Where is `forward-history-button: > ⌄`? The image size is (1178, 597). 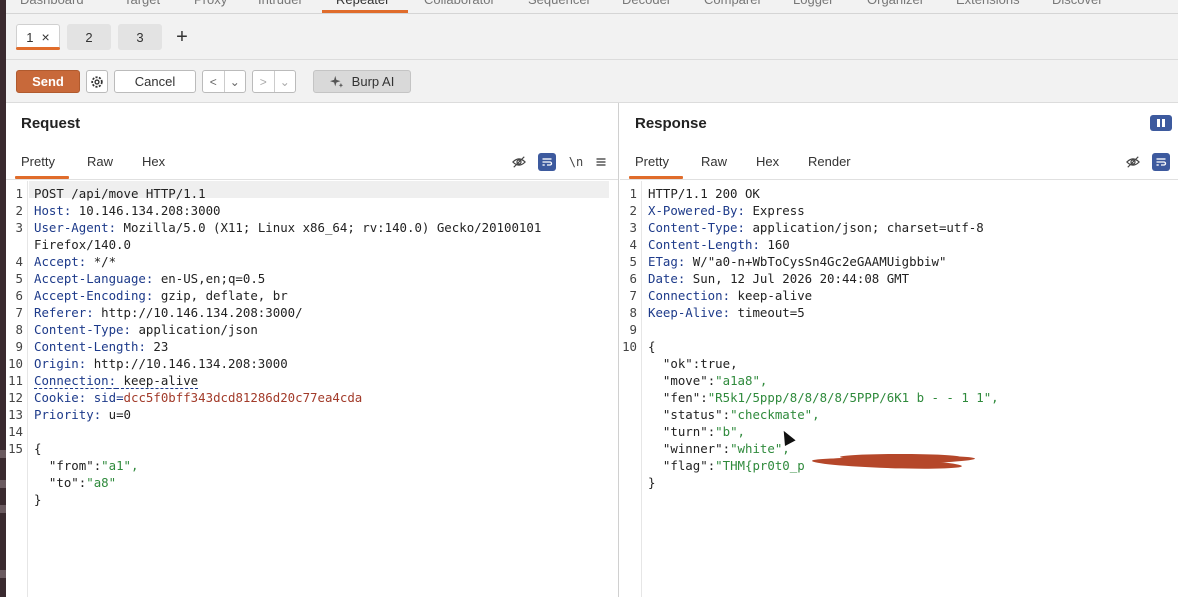
forward-history-button: > ⌄ is located at coordinates (274, 81).